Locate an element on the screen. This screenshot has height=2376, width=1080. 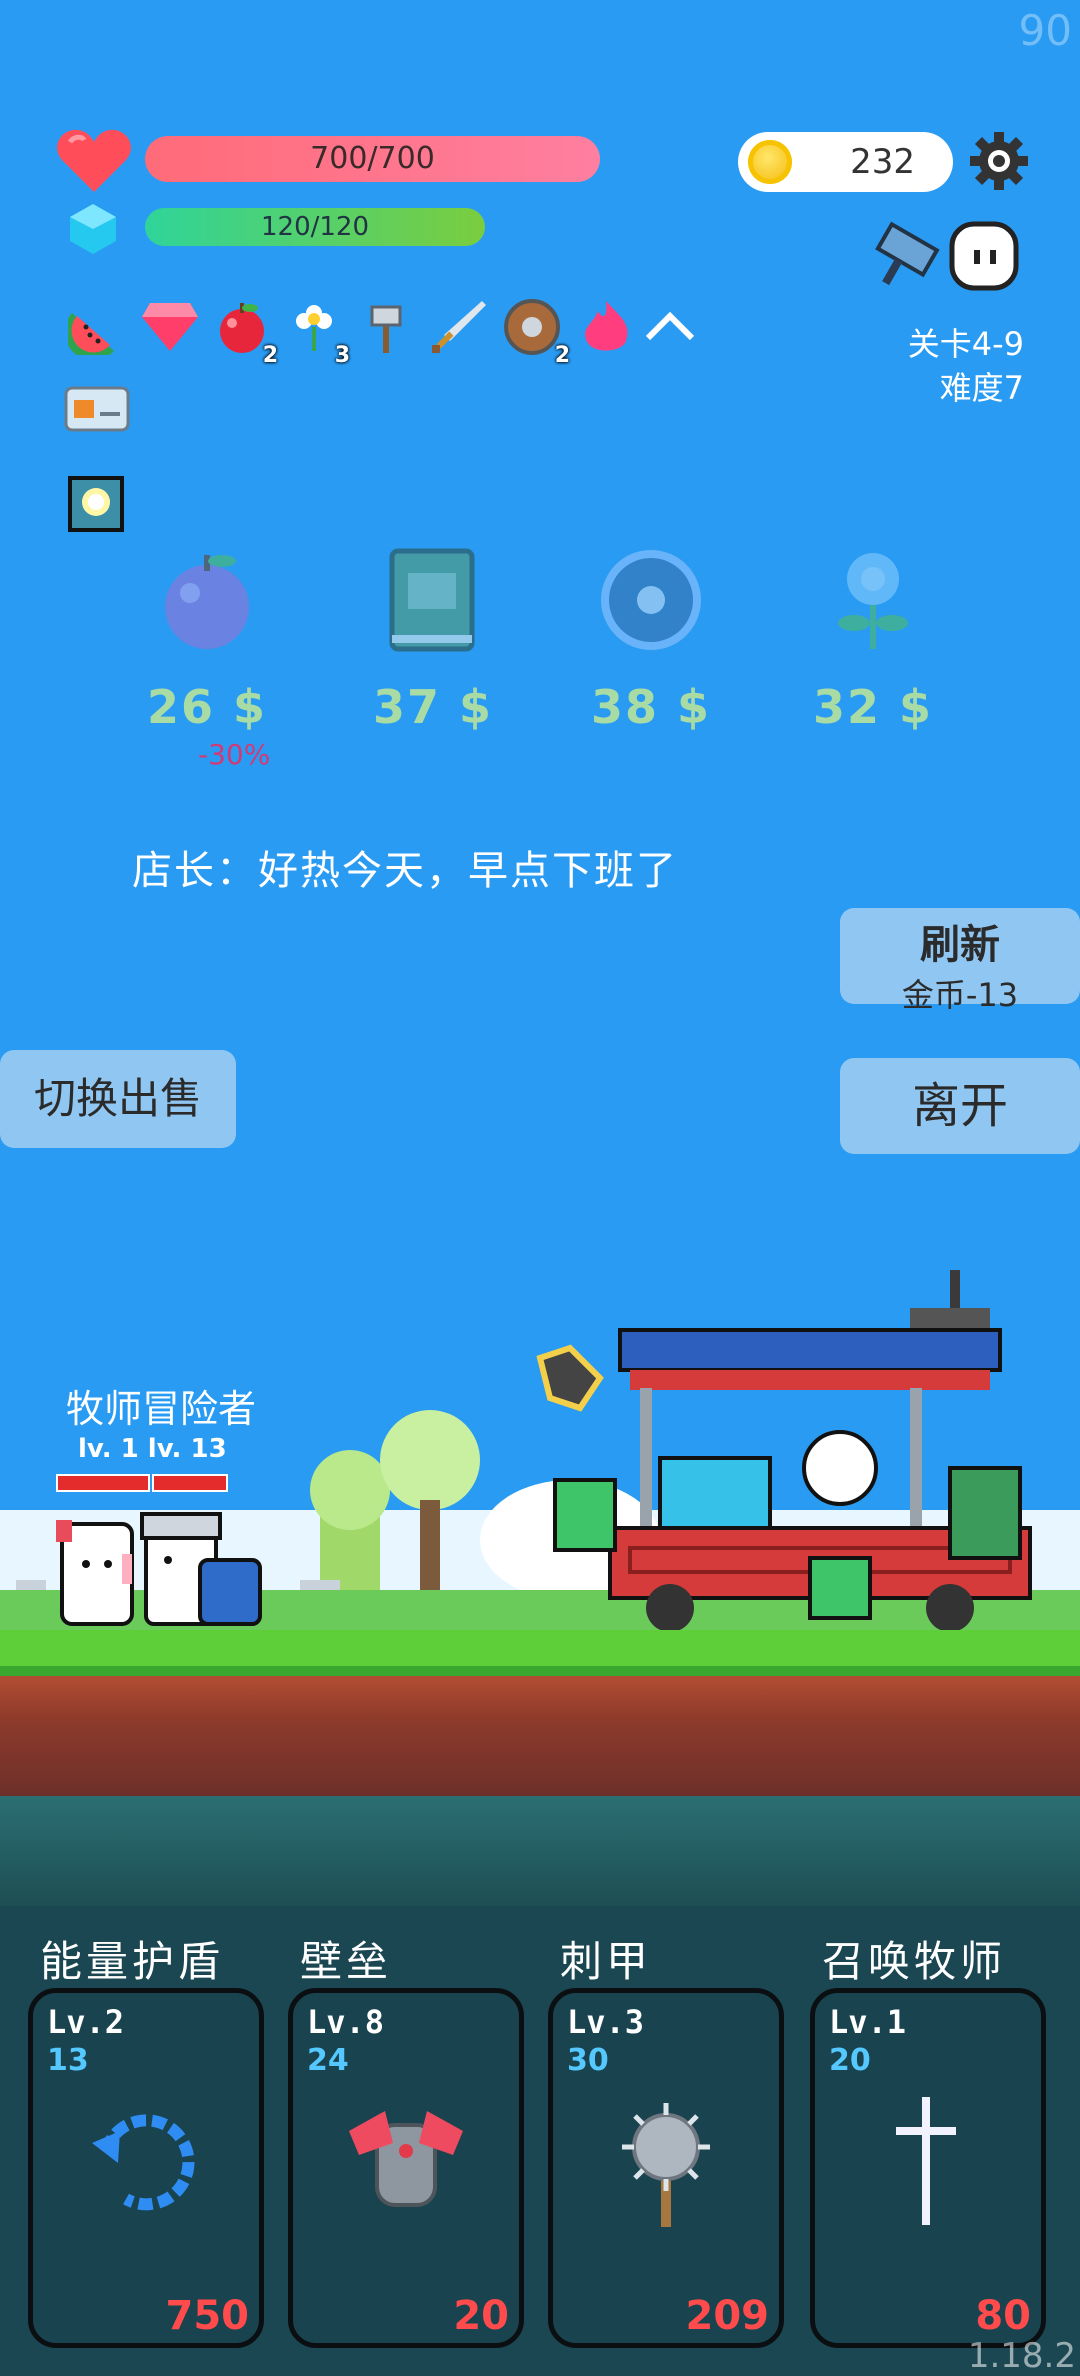
shop-item-book is located at coordinates (433, 600).